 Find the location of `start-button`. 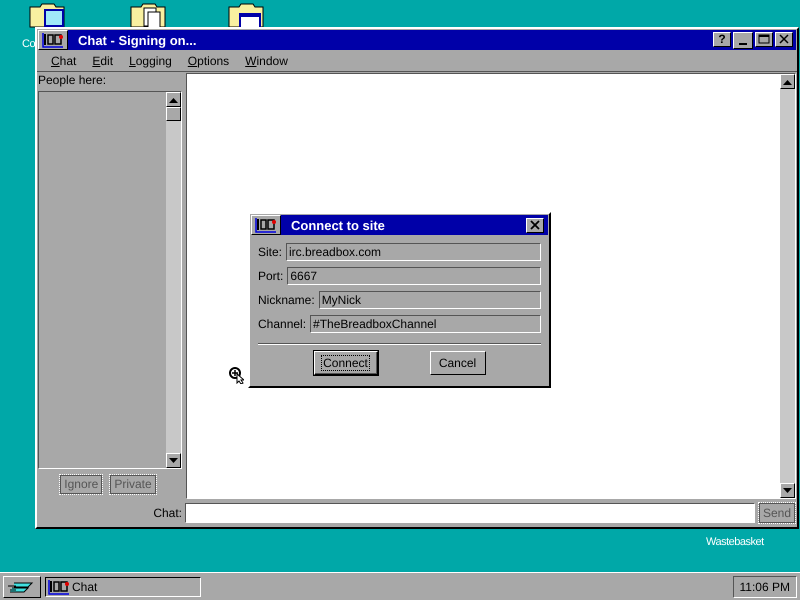

start-button is located at coordinates (22, 587).